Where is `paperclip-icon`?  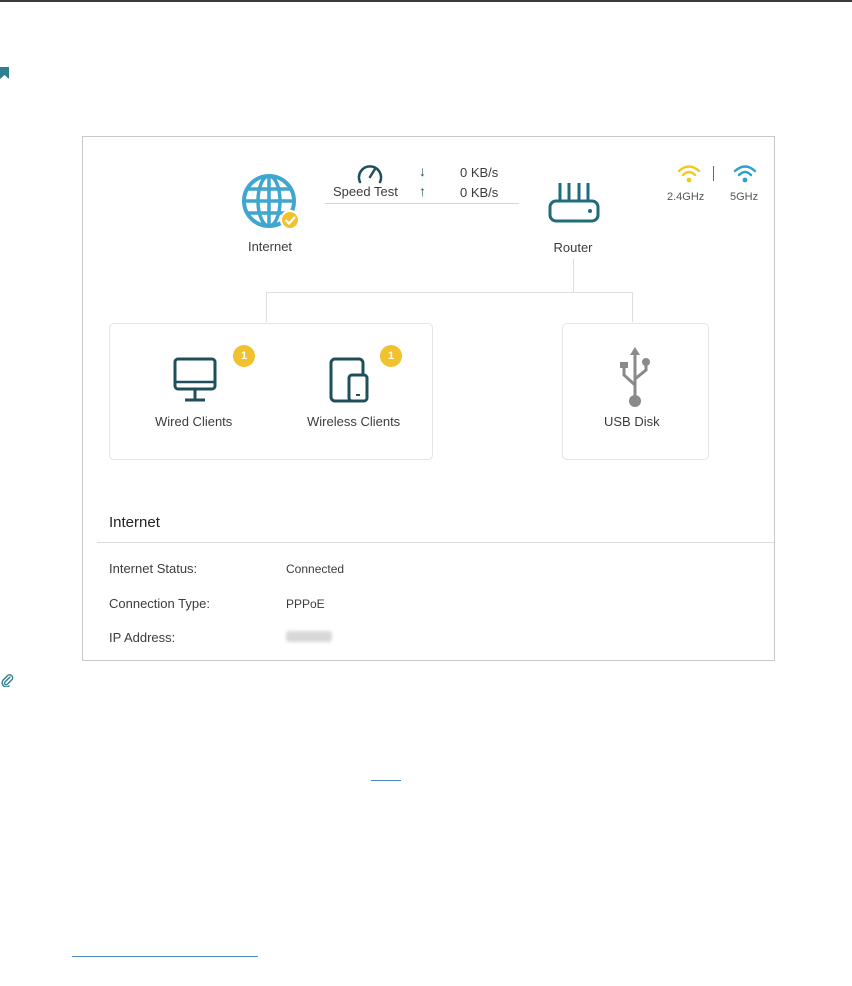
paperclip-icon is located at coordinates (7, 680).